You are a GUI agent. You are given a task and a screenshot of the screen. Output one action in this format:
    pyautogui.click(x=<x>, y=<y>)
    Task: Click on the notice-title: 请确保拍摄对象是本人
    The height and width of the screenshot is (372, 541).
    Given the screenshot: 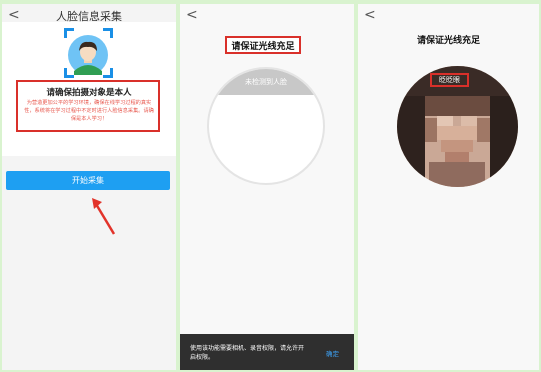 What is the action you would take?
    pyautogui.click(x=89, y=93)
    